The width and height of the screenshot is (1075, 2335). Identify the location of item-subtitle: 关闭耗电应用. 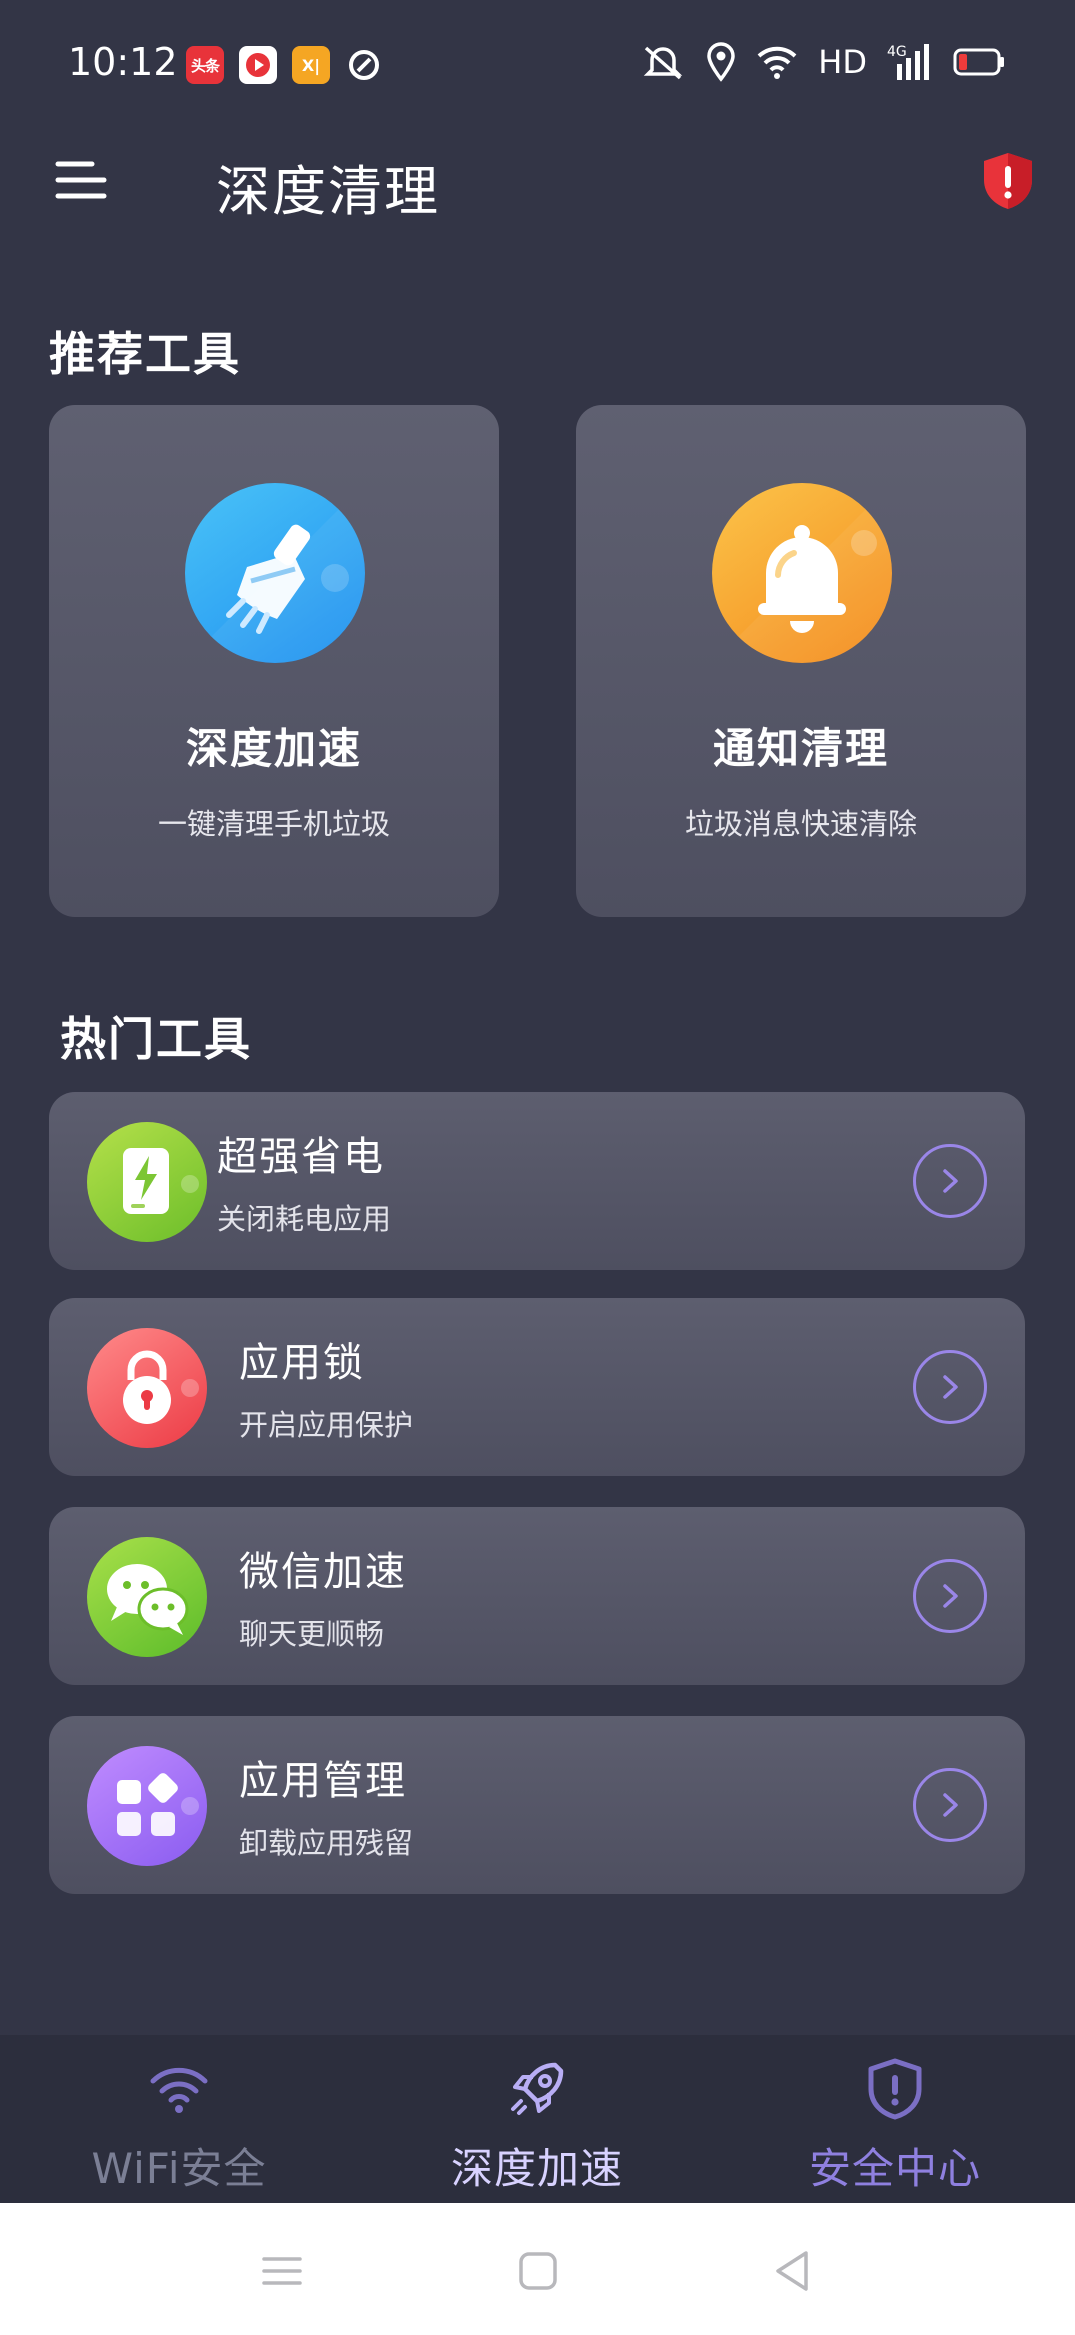
(304, 1219).